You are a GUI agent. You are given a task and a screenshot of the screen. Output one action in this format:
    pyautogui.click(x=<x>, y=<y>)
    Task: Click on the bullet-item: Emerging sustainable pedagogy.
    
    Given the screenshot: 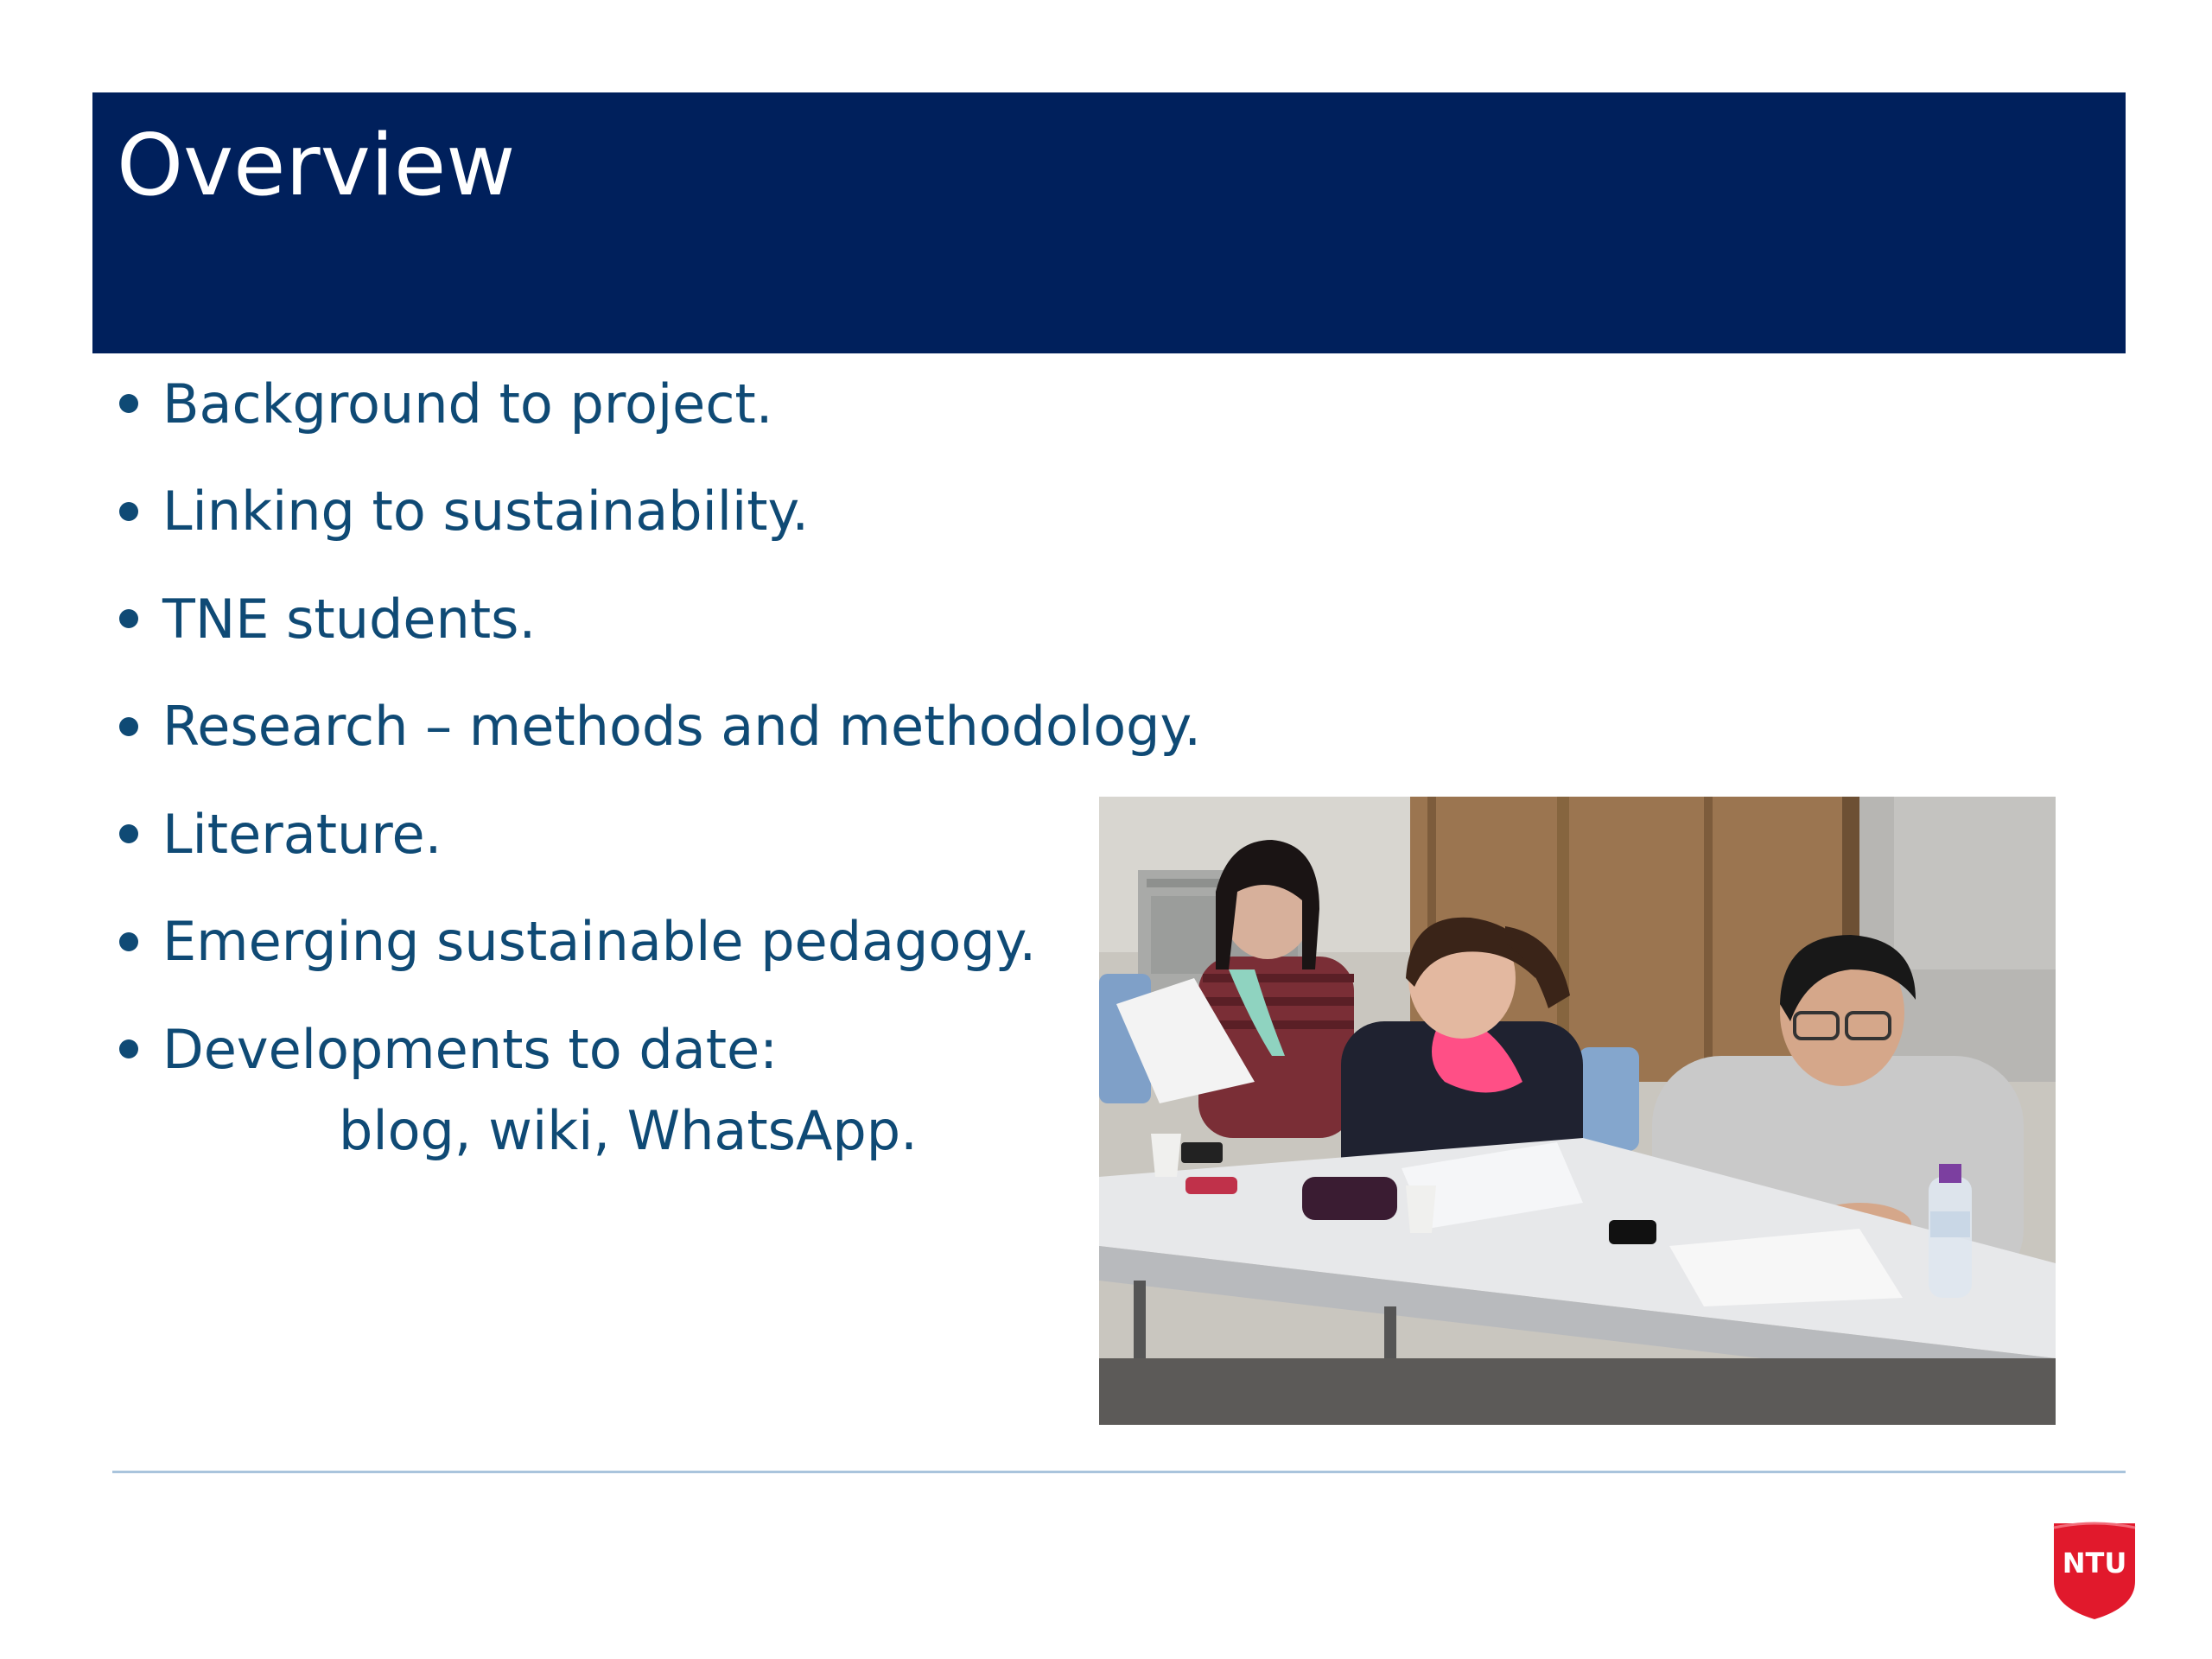 What is the action you would take?
    pyautogui.click(x=657, y=942)
    